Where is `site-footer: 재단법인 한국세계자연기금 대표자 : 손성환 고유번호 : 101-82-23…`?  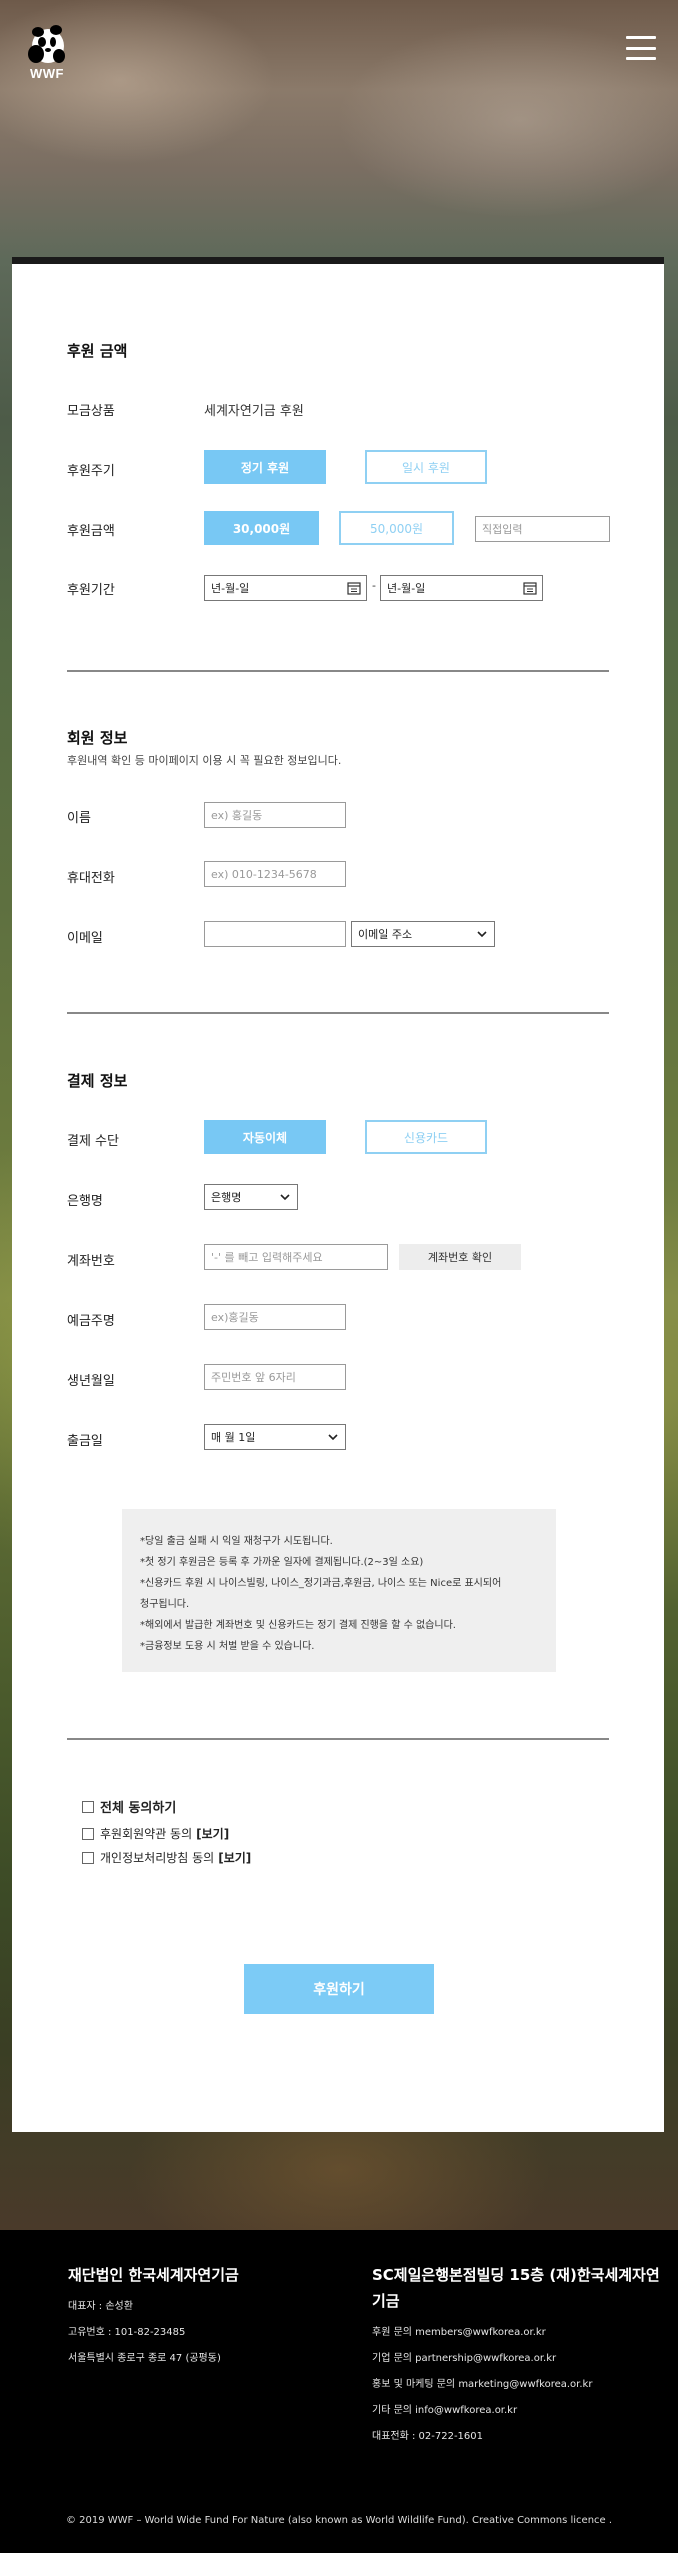
site-footer: 재단법인 한국세계자연기금 대표자 : 손성환 고유번호 : 101-82-23… is located at coordinates (339, 2391).